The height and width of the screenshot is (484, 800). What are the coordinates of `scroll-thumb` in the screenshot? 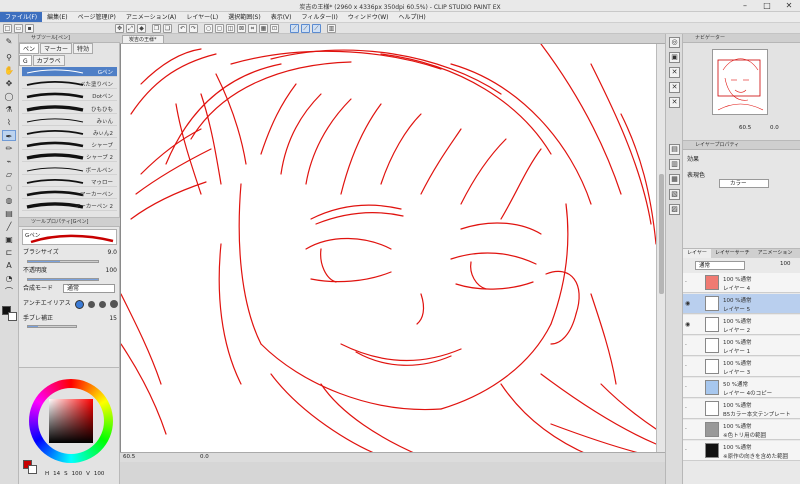 It's located at (661, 234).